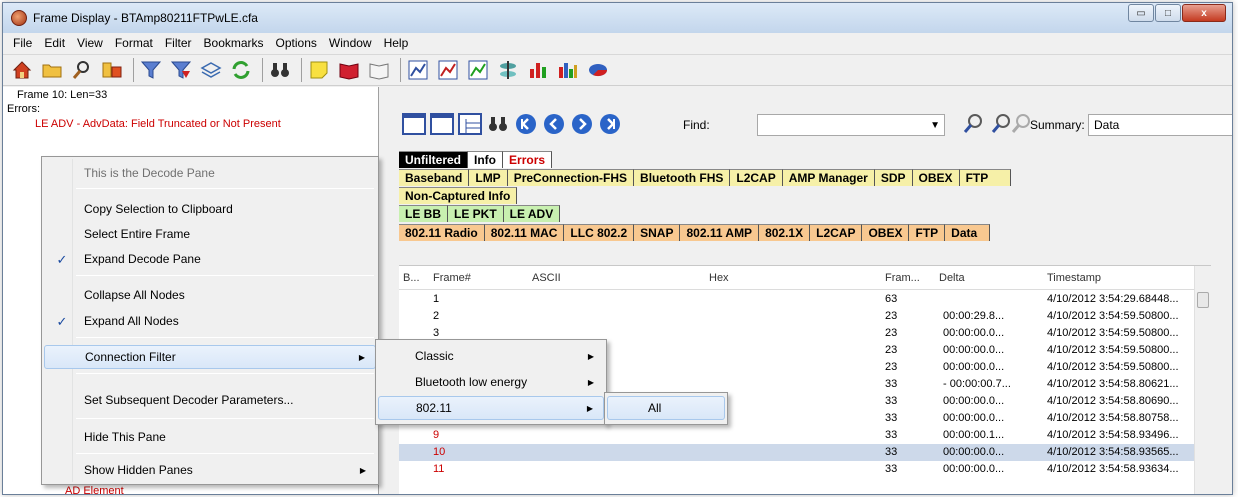 This screenshot has width=1238, height=497. Describe the element at coordinates (952, 278) in the screenshot. I see `col-delta: Delta` at that location.